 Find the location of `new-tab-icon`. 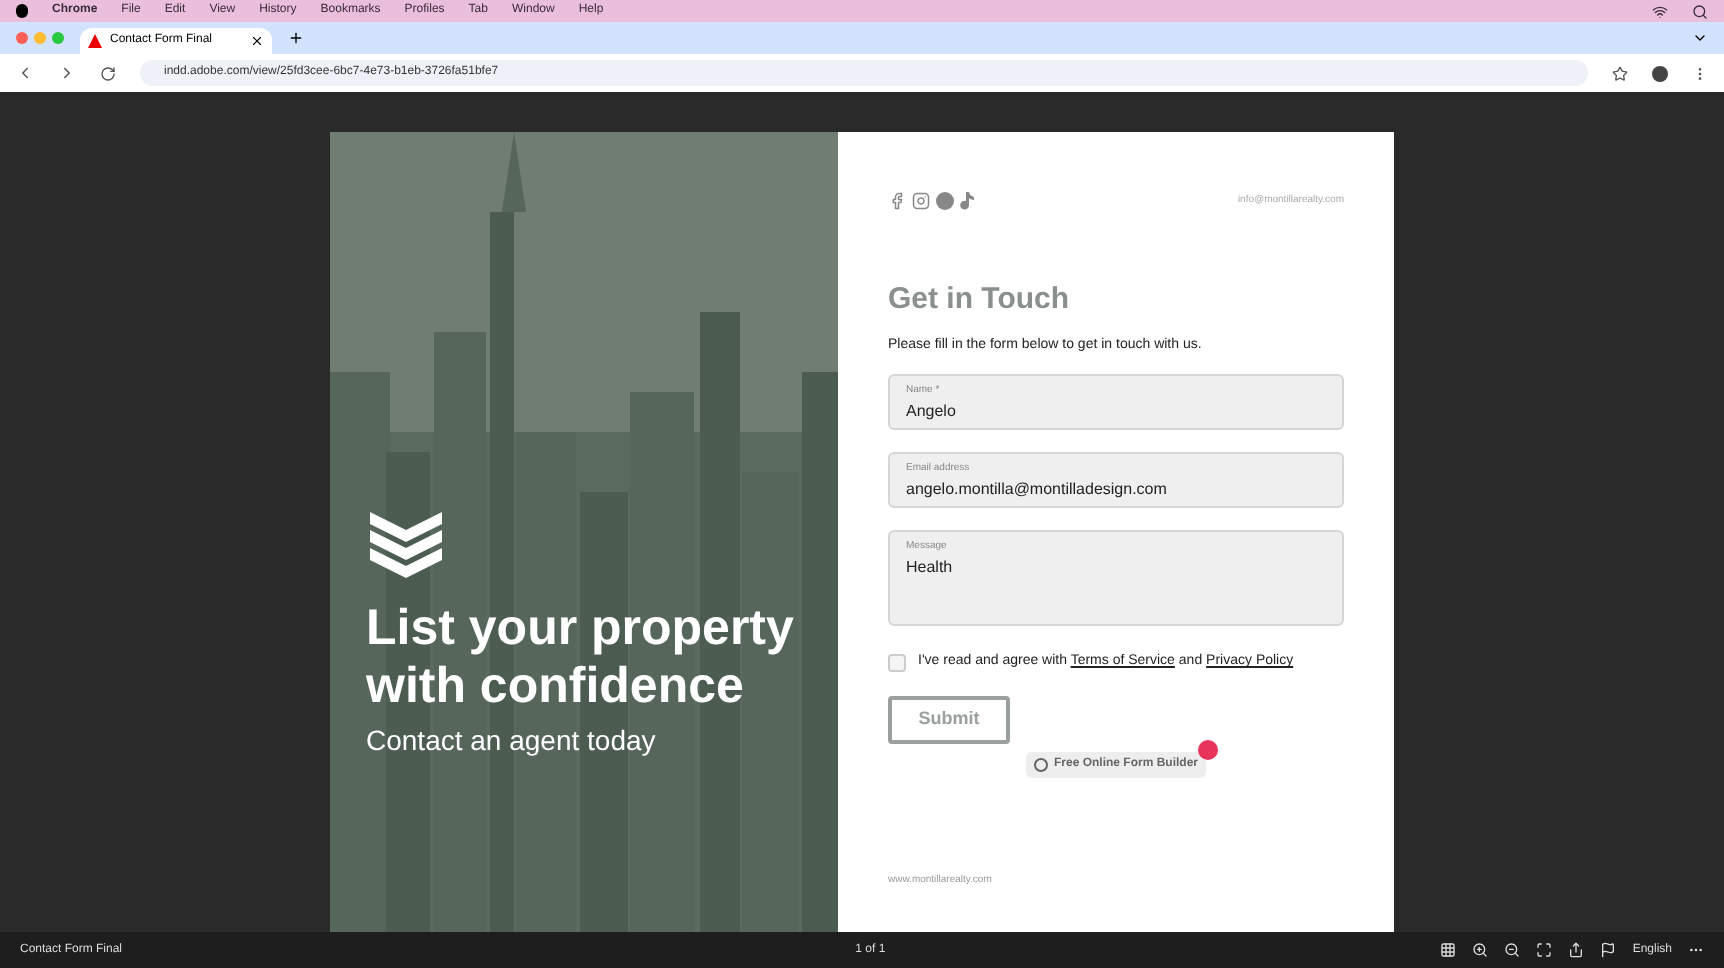

new-tab-icon is located at coordinates (296, 38).